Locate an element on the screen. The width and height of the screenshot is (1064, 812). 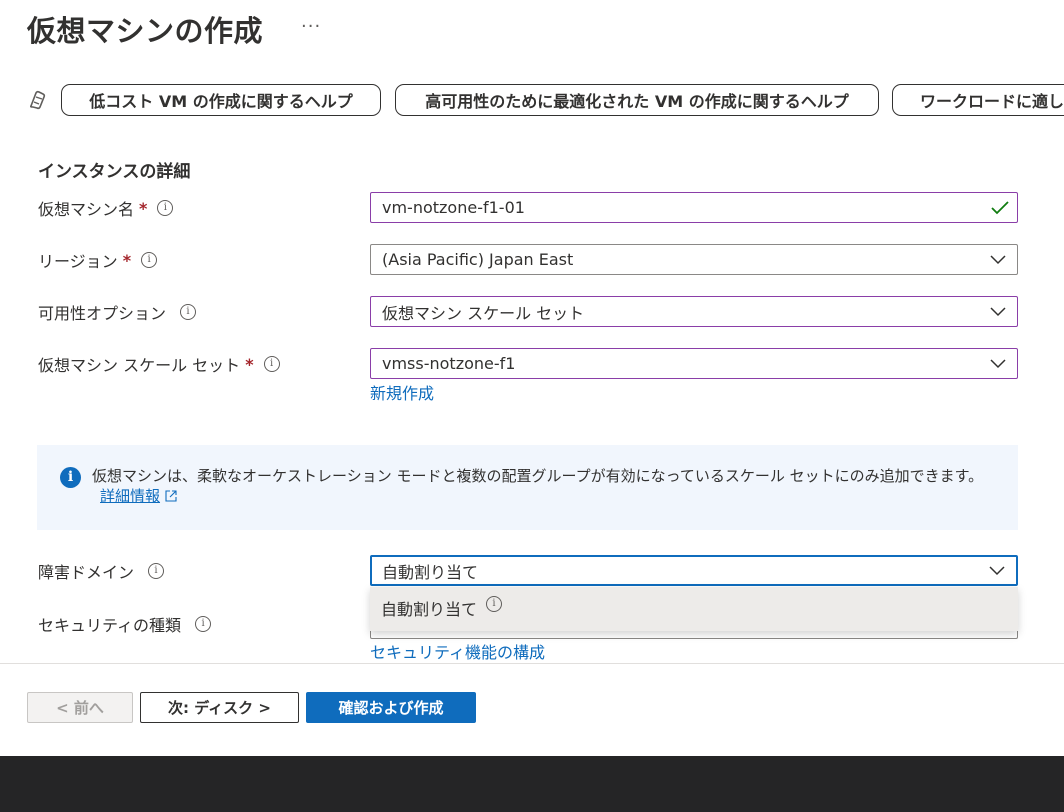
fault-domain-option: 自動割り当て i is located at coordinates (694, 609).